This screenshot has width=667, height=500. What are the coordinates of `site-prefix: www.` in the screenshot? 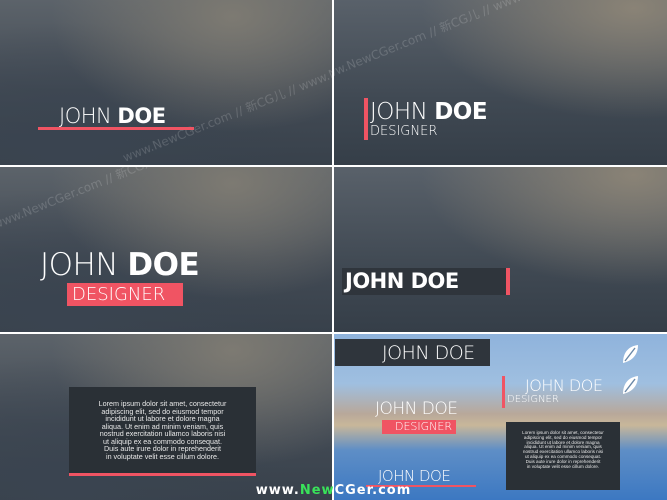 It's located at (277, 490).